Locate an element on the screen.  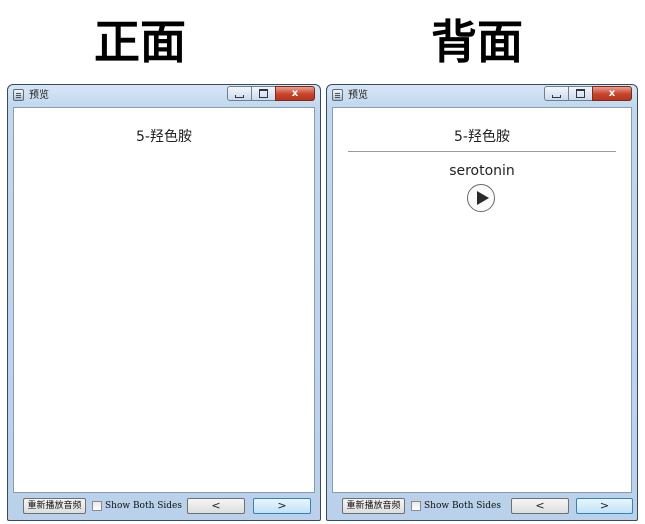
card-back-text: serotonin is located at coordinates (482, 171).